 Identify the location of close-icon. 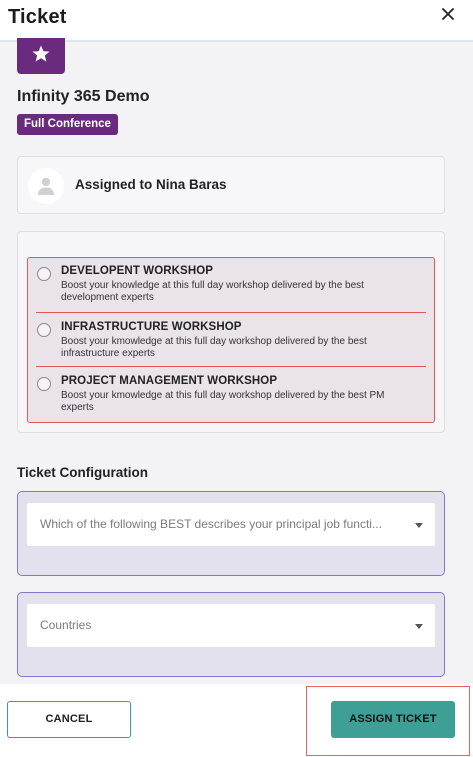
(448, 14).